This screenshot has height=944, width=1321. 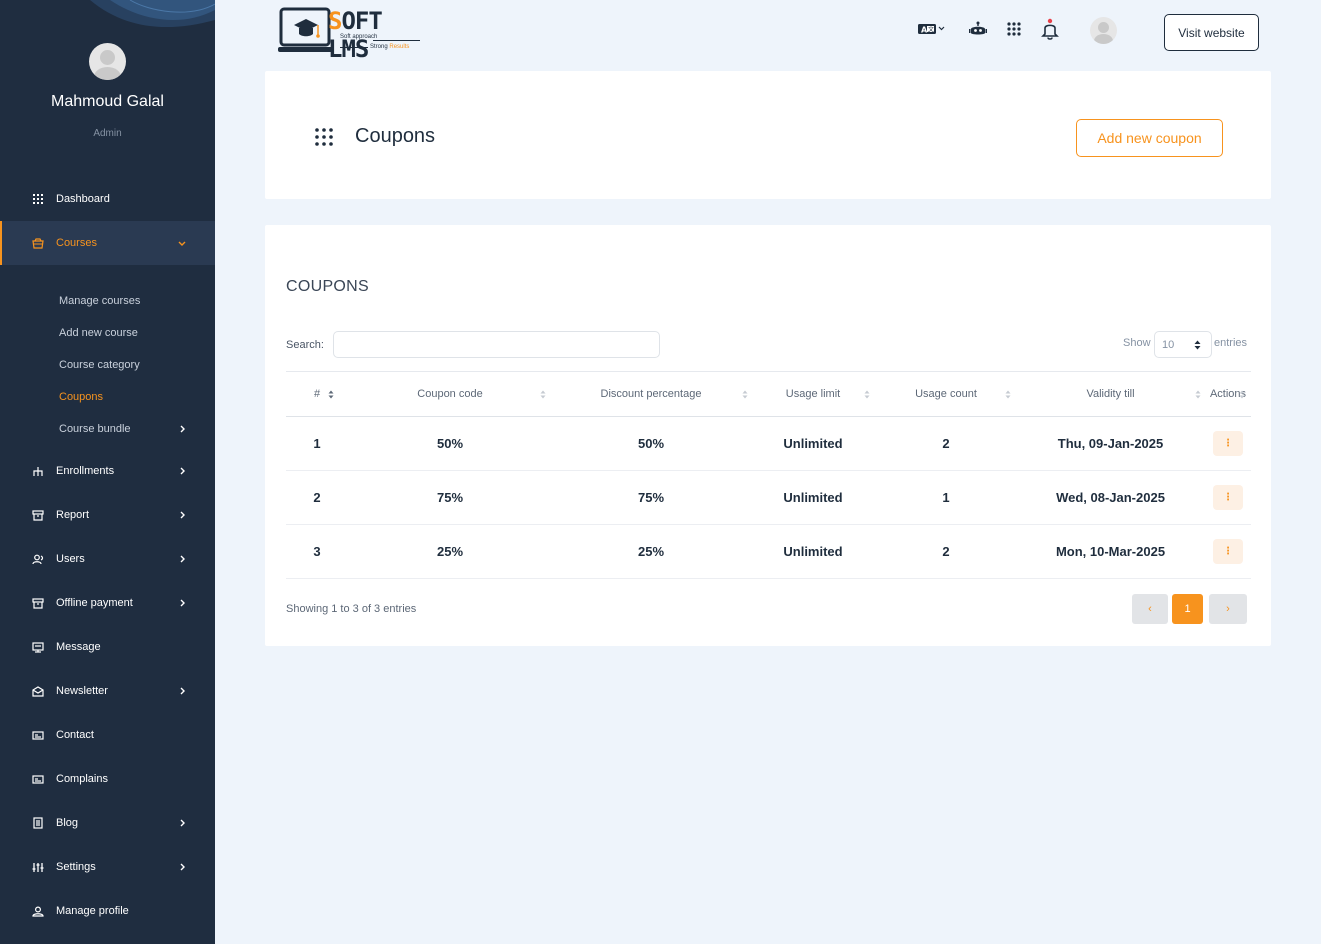 I want to click on add-new-coupon-button: Add new coupon, so click(x=1149, y=138).